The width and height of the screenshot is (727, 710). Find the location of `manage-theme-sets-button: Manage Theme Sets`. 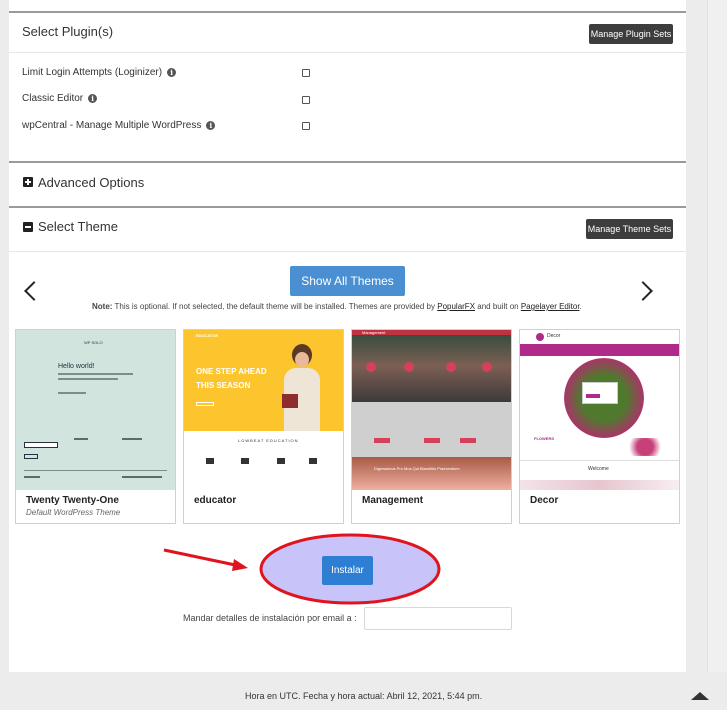

manage-theme-sets-button: Manage Theme Sets is located at coordinates (629, 229).